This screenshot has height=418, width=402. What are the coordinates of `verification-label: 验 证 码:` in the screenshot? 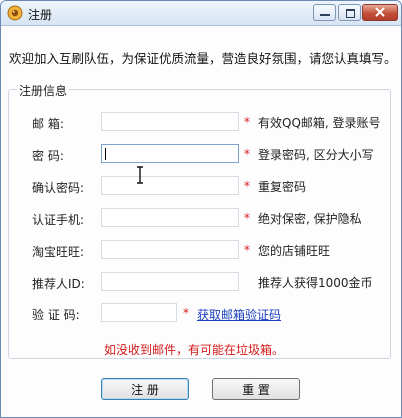 It's located at (56, 315).